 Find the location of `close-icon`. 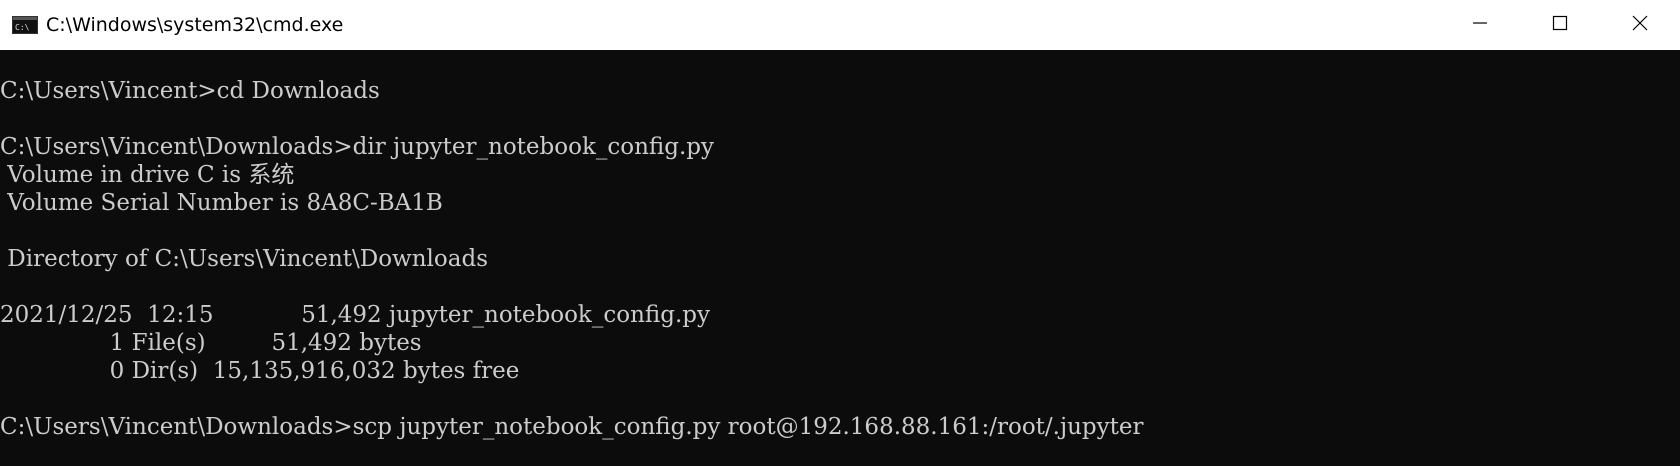

close-icon is located at coordinates (1640, 25).